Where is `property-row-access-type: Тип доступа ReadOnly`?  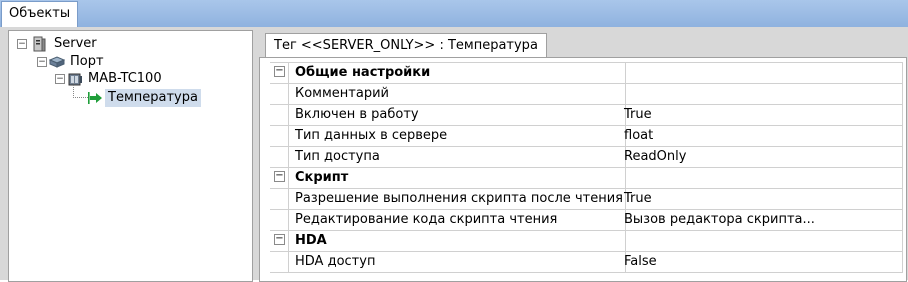
property-row-access-type: Тип доступа ReadOnly is located at coordinates (586, 157).